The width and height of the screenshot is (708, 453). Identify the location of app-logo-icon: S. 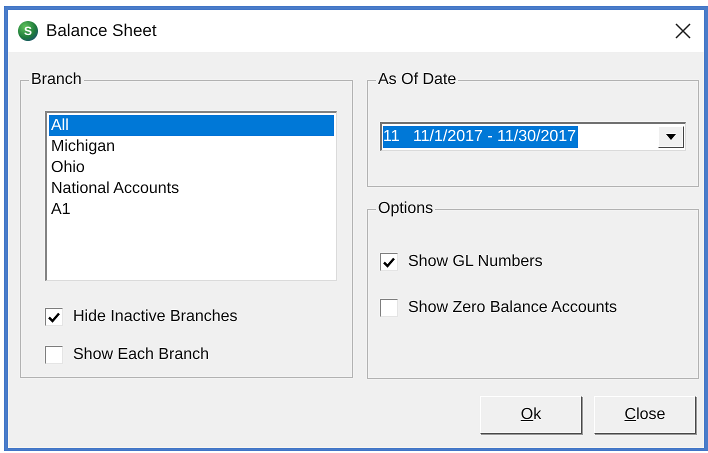
(28, 31).